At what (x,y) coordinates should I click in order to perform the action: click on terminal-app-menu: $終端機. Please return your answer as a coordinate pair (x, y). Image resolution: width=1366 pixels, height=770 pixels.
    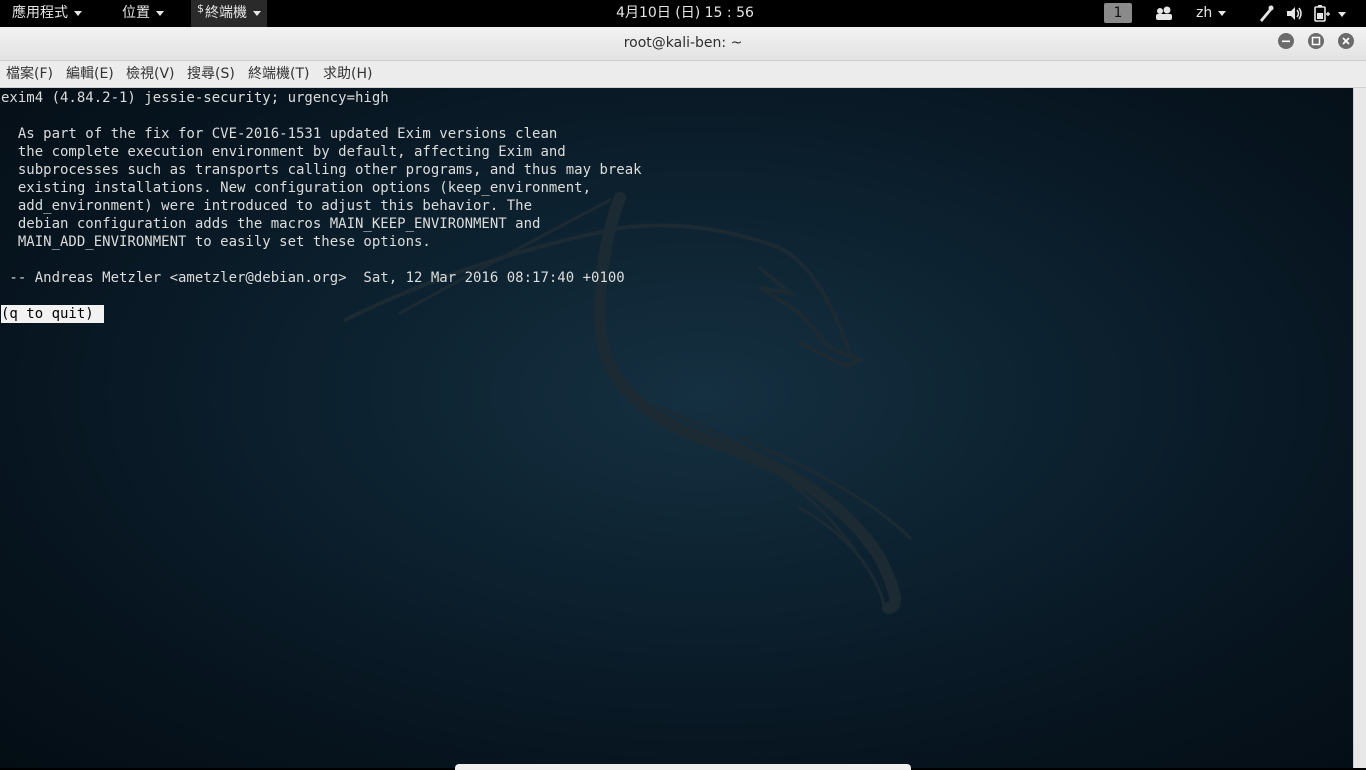
    Looking at the image, I should click on (229, 13).